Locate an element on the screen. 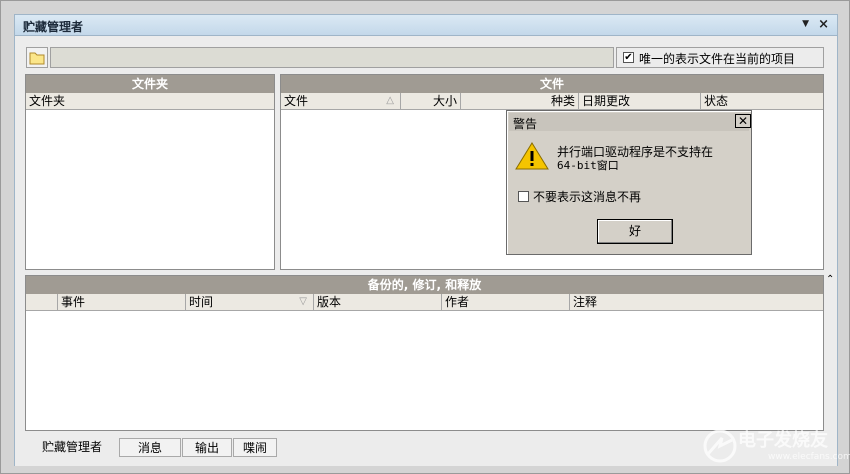  tab-output: 输出 is located at coordinates (207, 447).